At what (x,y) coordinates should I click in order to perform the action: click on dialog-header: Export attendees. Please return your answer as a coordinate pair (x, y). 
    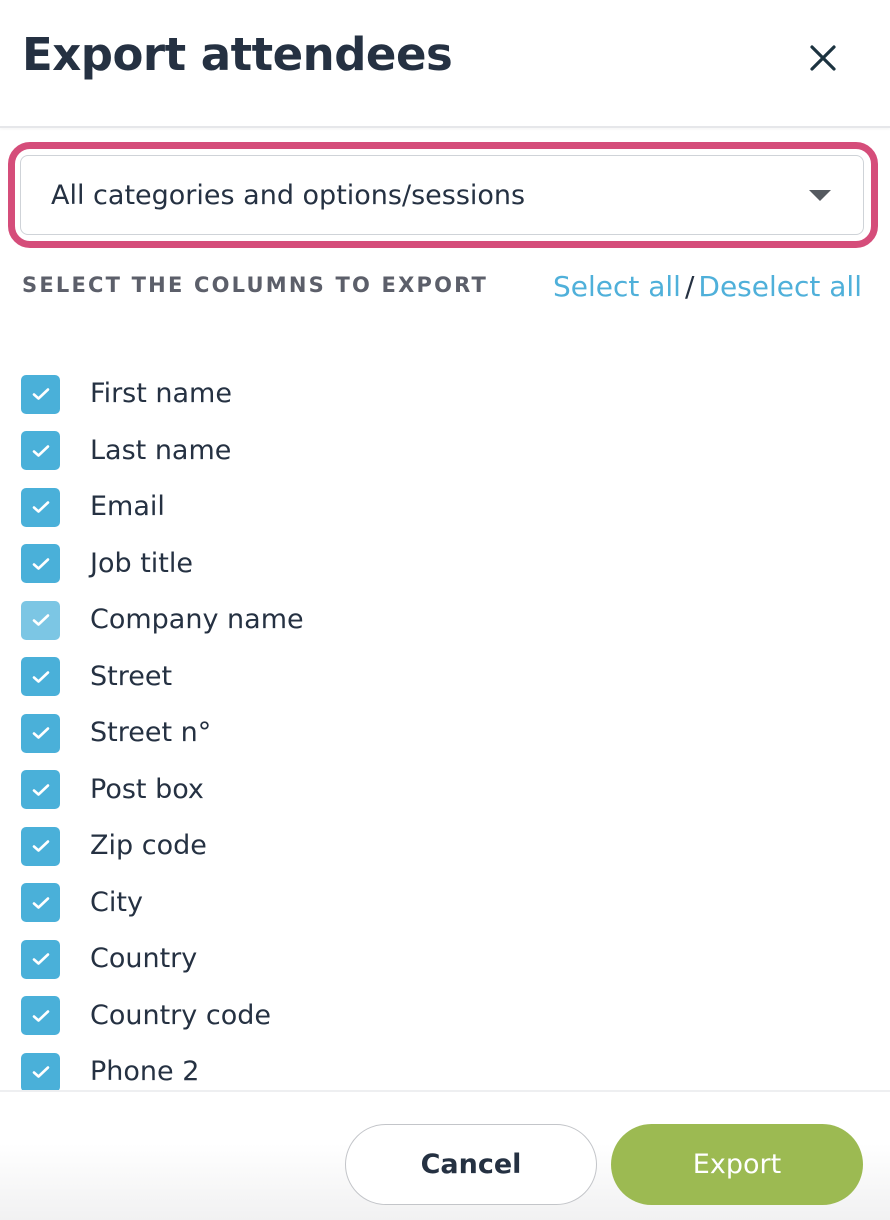
    Looking at the image, I should click on (445, 64).